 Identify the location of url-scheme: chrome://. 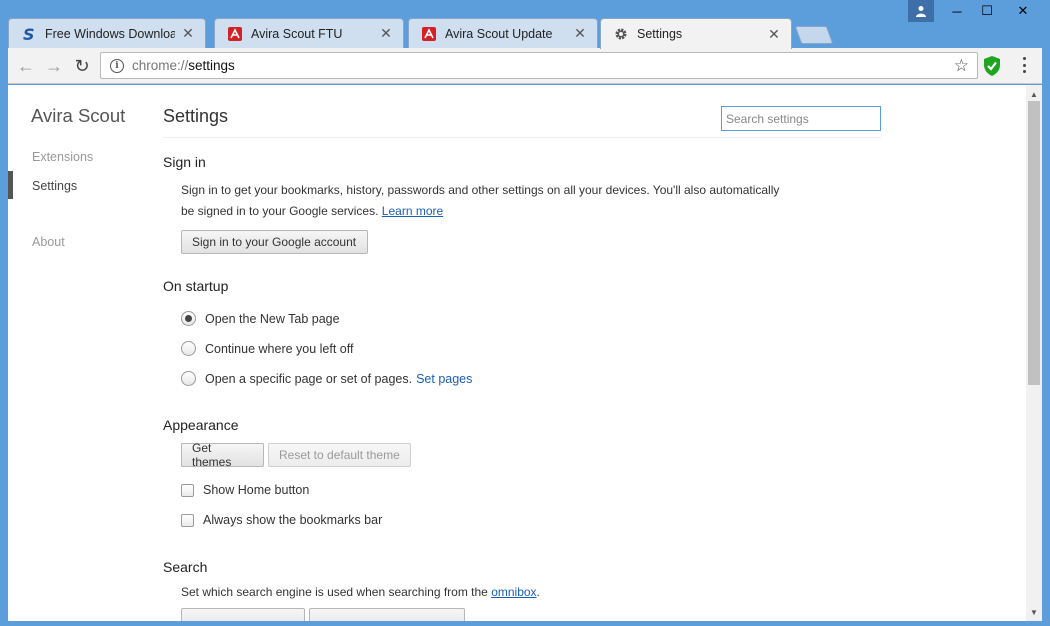
(160, 65).